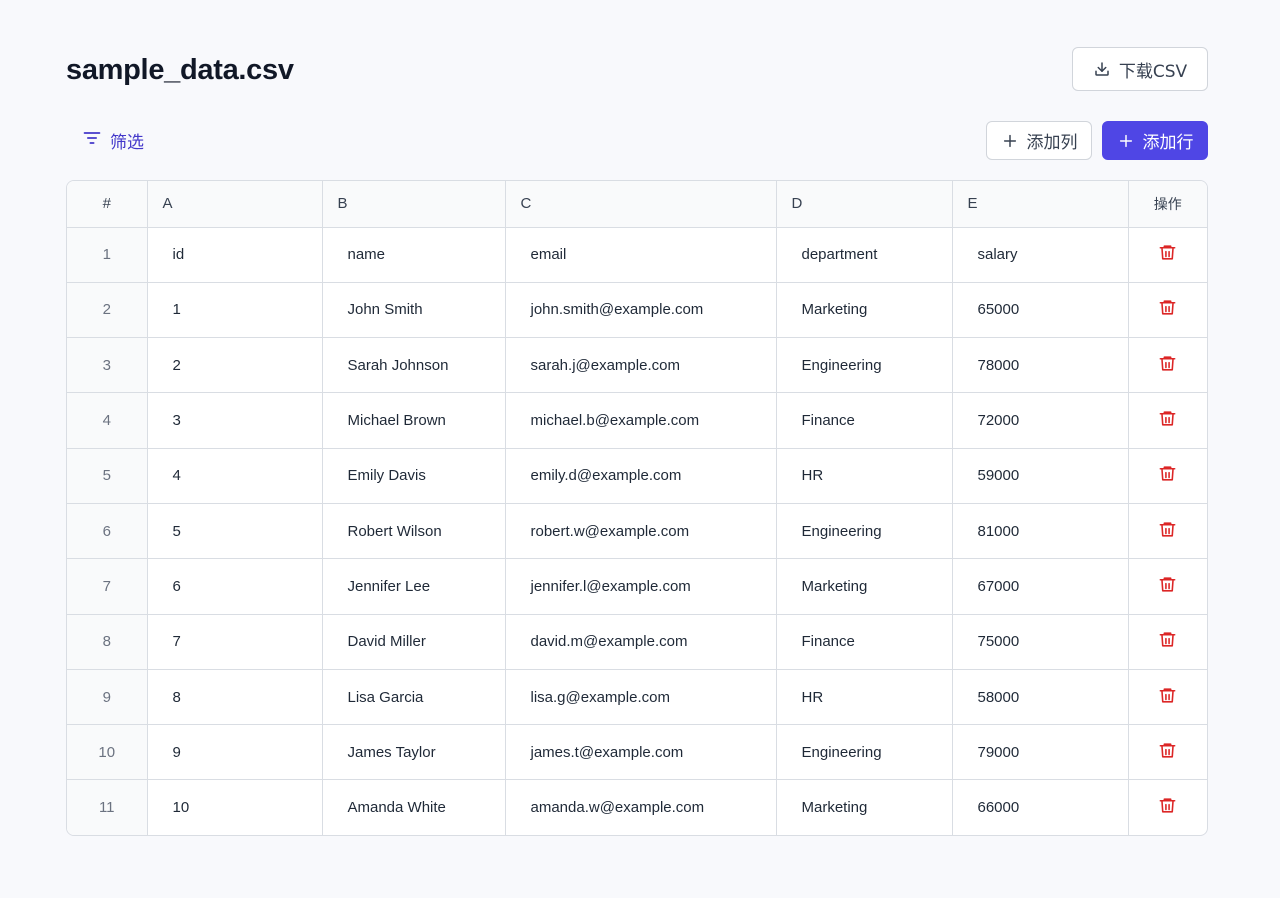  What do you see at coordinates (235, 204) in the screenshot?
I see `column-header-a: A` at bounding box center [235, 204].